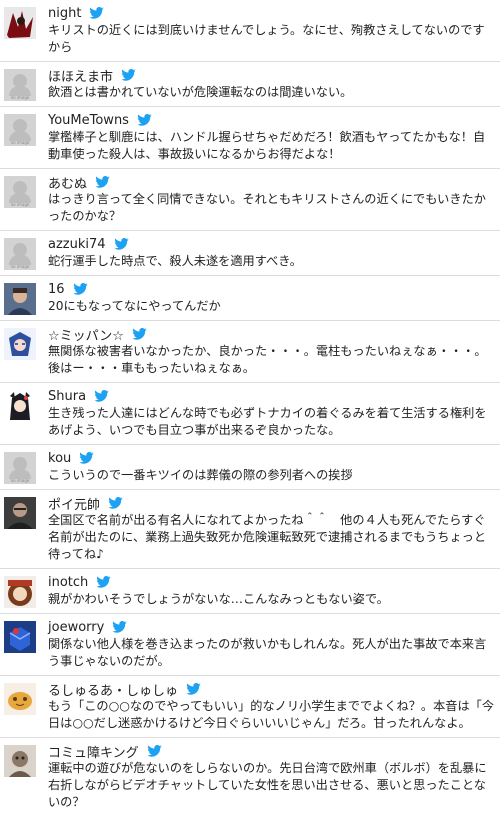  Describe the element at coordinates (74, 503) in the screenshot. I see `user-name: ポイ元帥` at that location.